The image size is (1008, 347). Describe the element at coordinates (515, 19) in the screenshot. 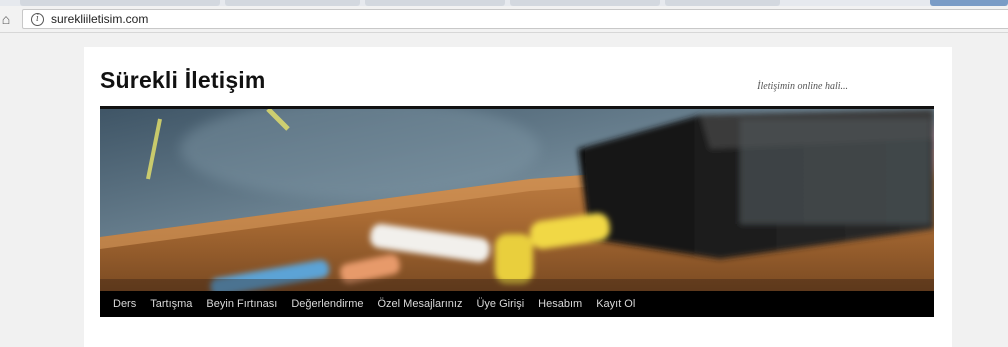

I see `address-bar: i surekliiletisim.com` at that location.